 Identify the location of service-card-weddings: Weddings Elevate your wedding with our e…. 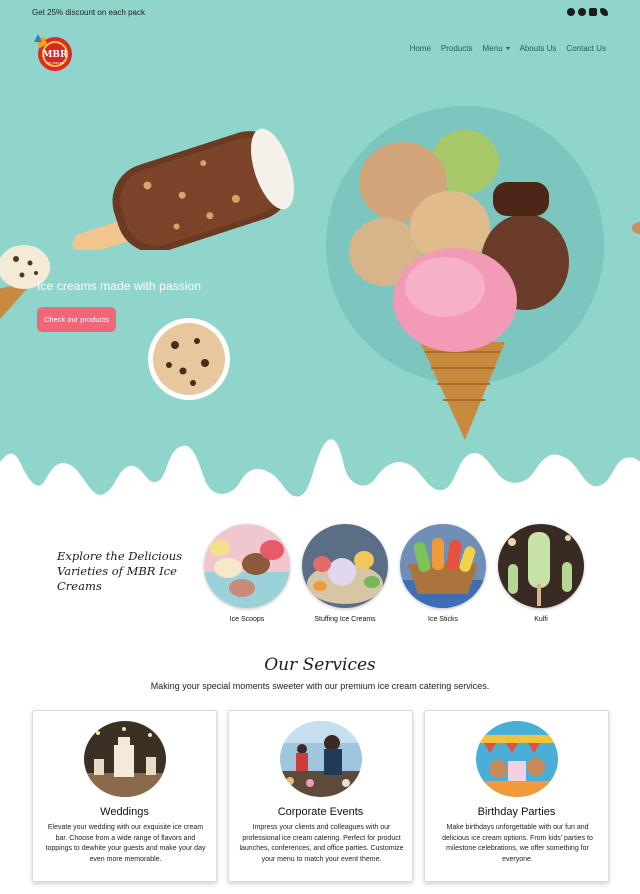
(124, 796).